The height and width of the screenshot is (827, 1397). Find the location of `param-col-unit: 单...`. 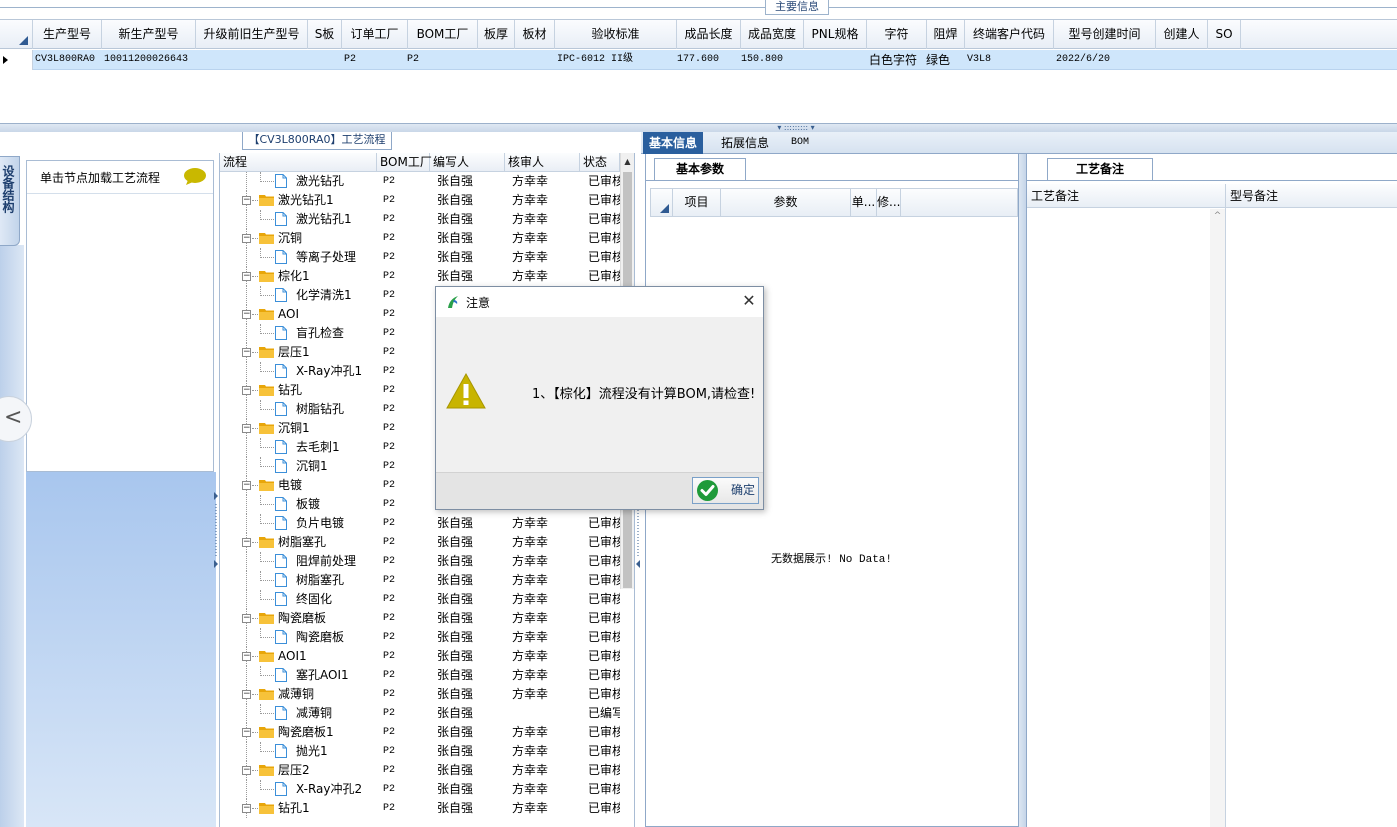

param-col-unit: 单... is located at coordinates (864, 202).